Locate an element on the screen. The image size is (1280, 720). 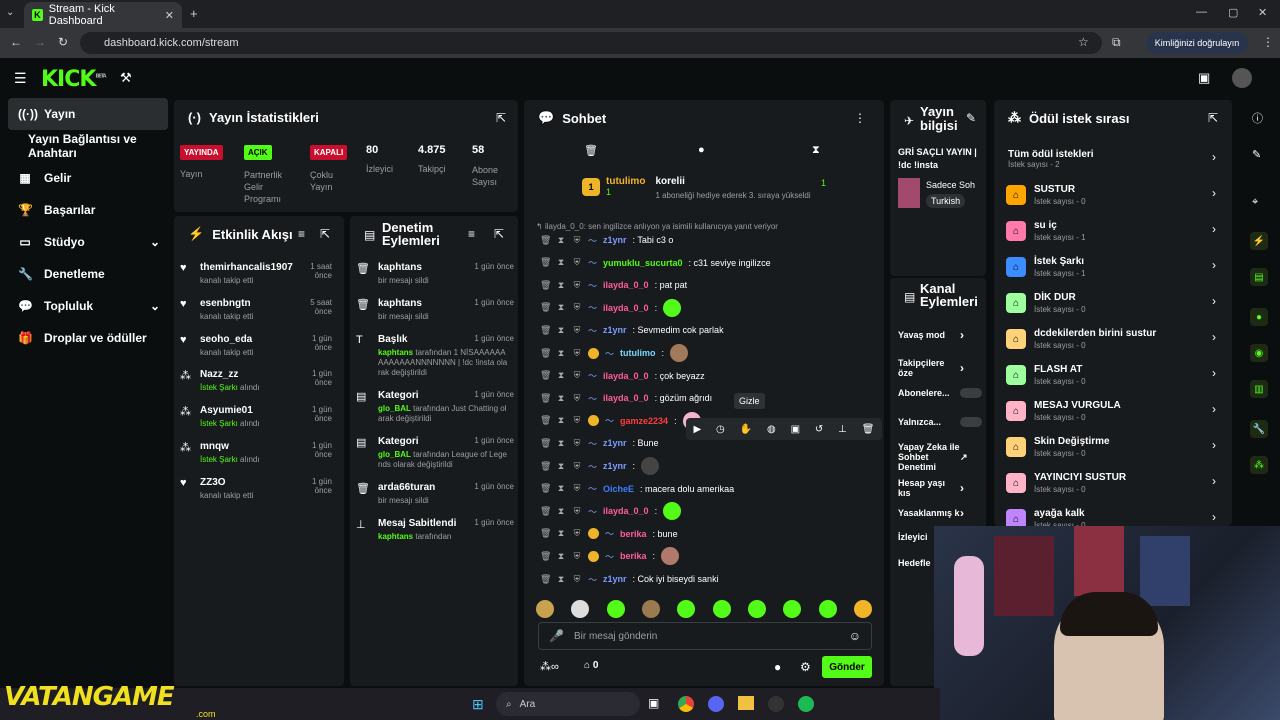
focus-icon: ⌖ is located at coordinates (1255, 202).